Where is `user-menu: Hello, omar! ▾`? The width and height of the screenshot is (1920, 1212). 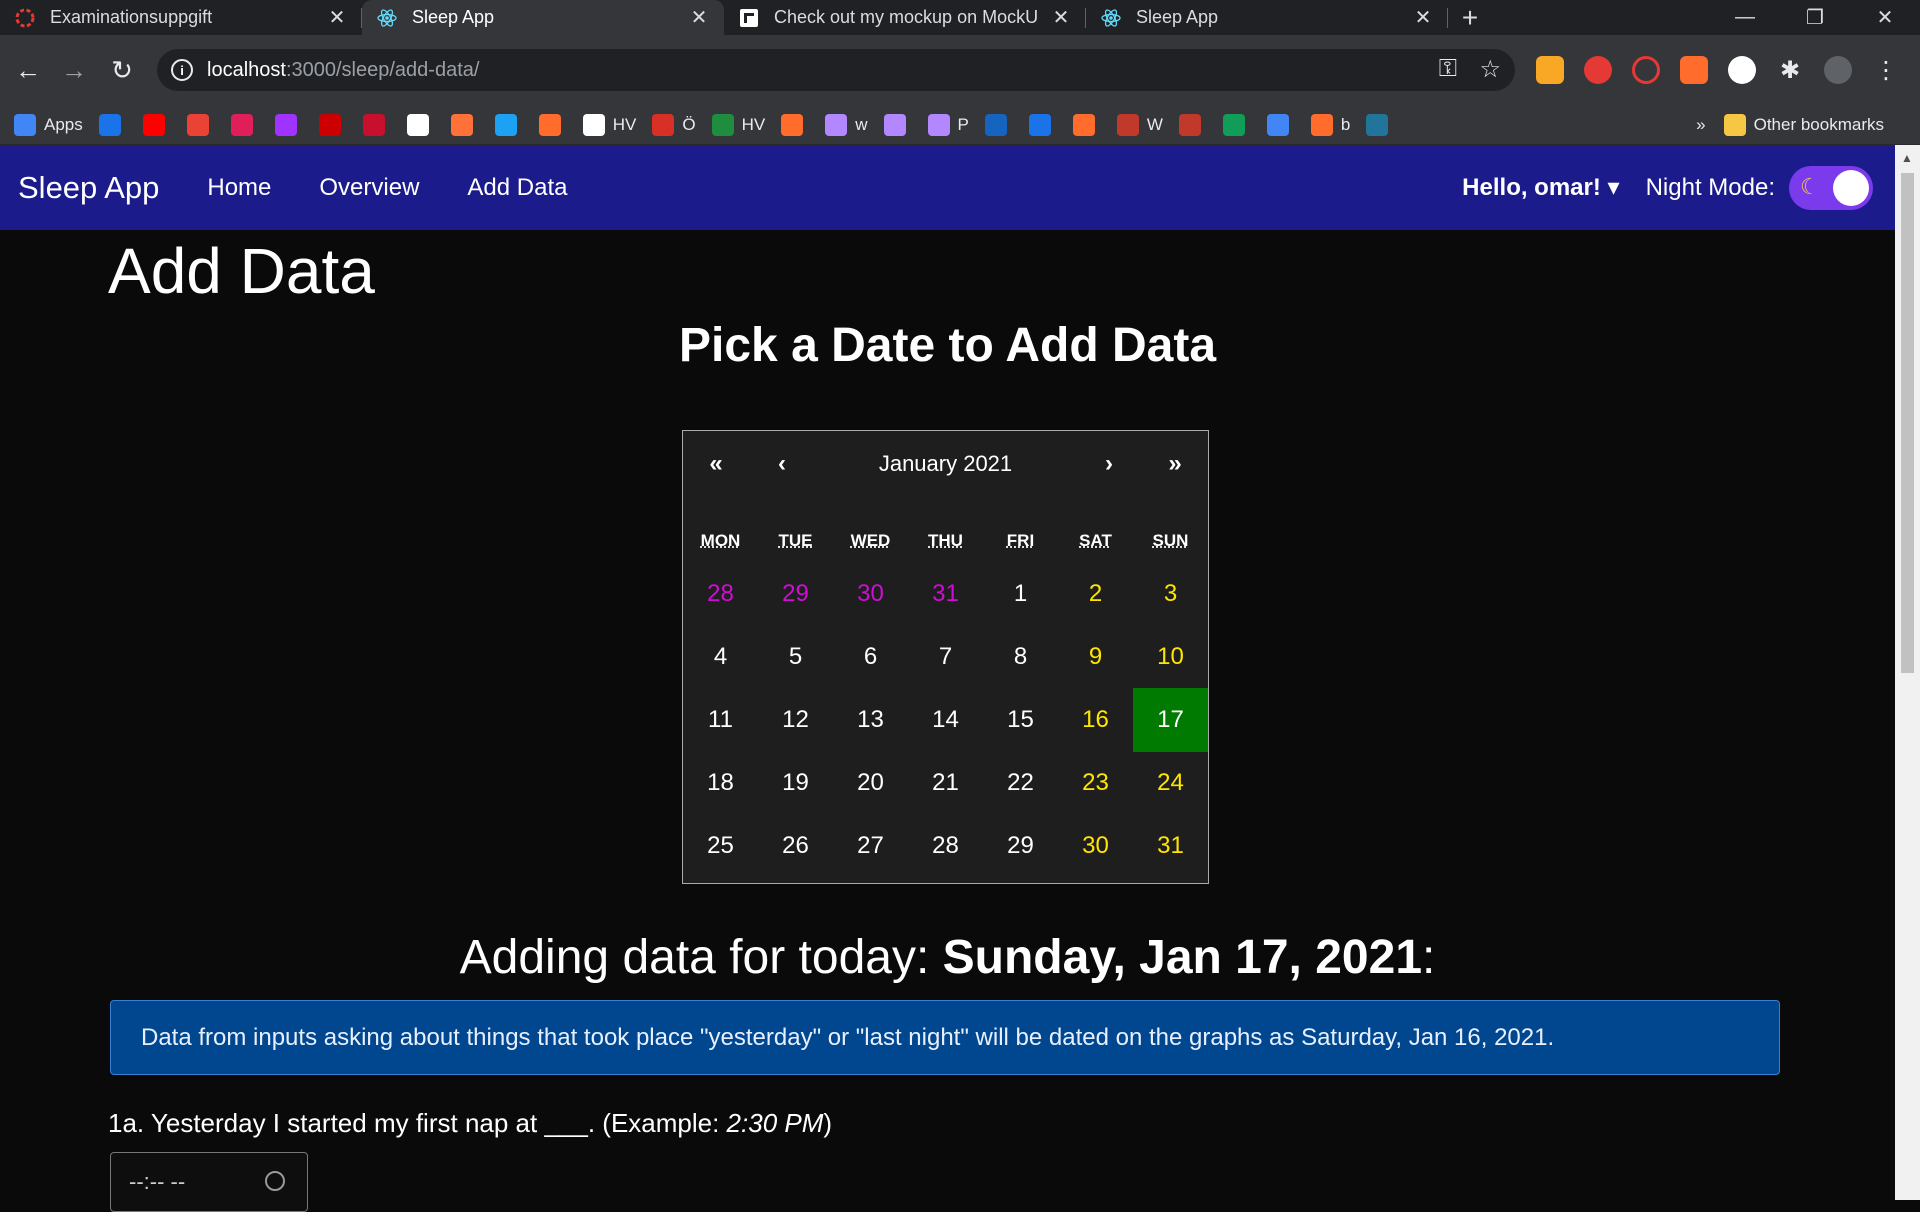
user-menu: Hello, omar! ▾ is located at coordinates (1540, 187).